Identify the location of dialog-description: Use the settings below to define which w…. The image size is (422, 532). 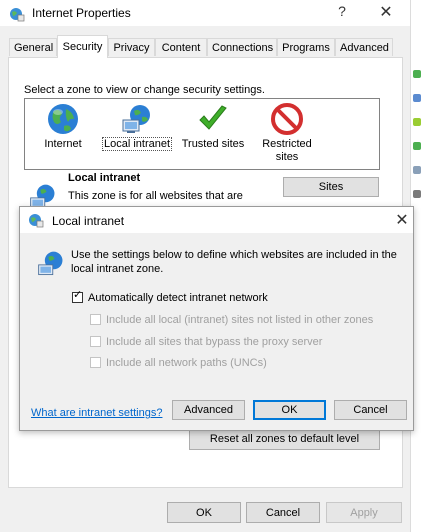
(234, 262).